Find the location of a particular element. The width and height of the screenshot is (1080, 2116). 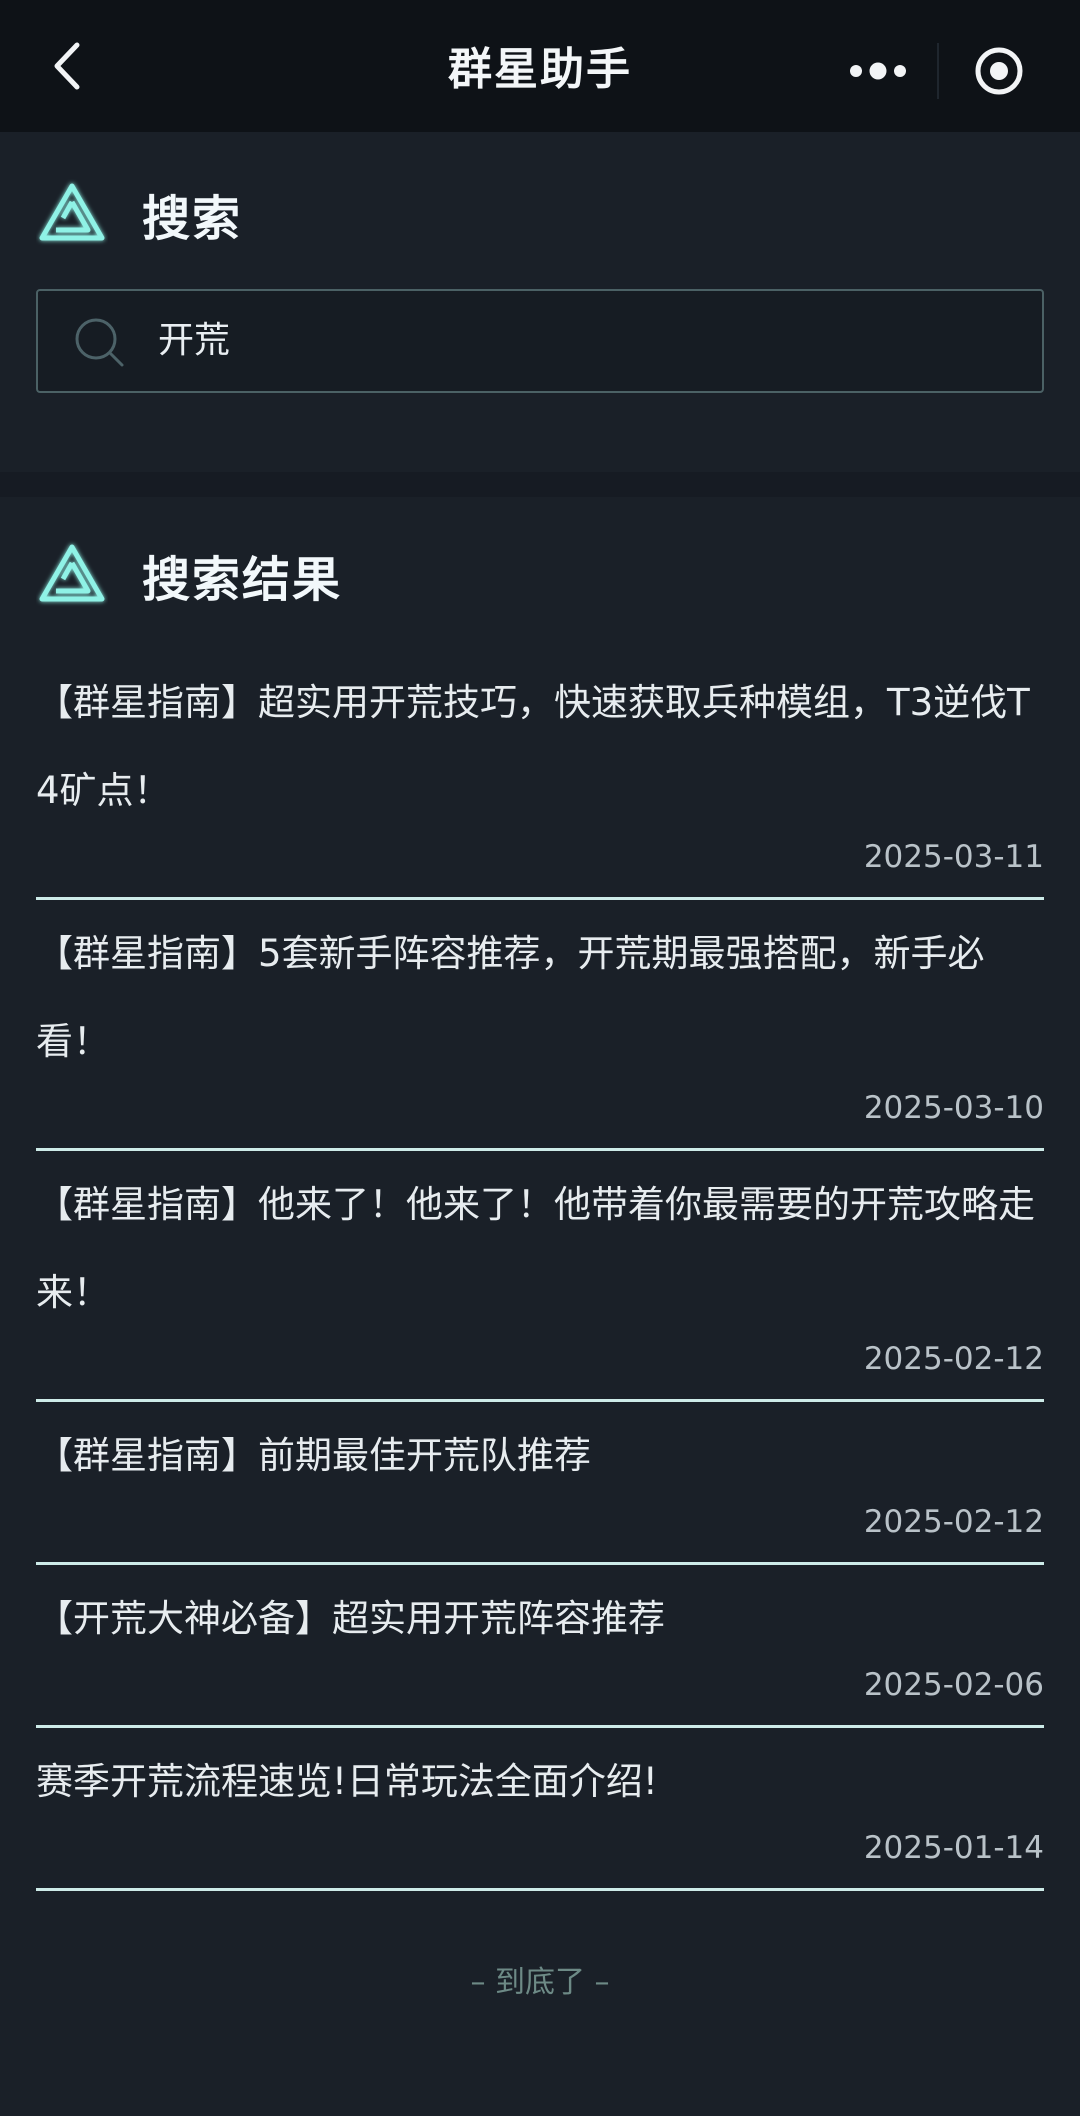

more-dots-icon is located at coordinates (877, 71).